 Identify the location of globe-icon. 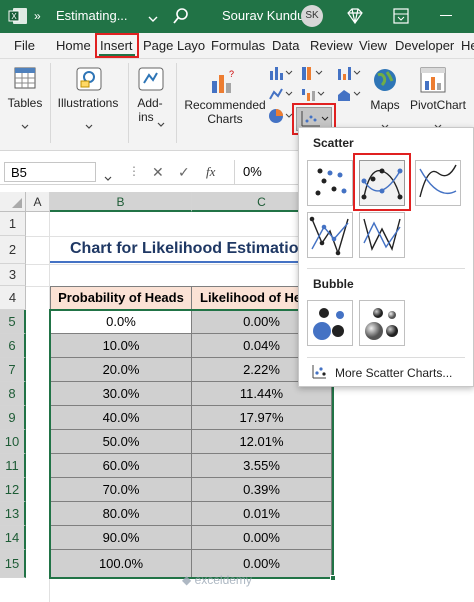
(385, 82).